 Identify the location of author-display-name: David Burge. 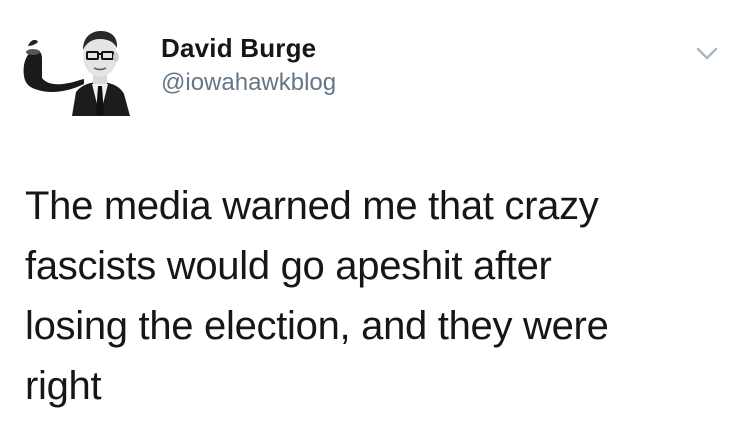
(248, 48).